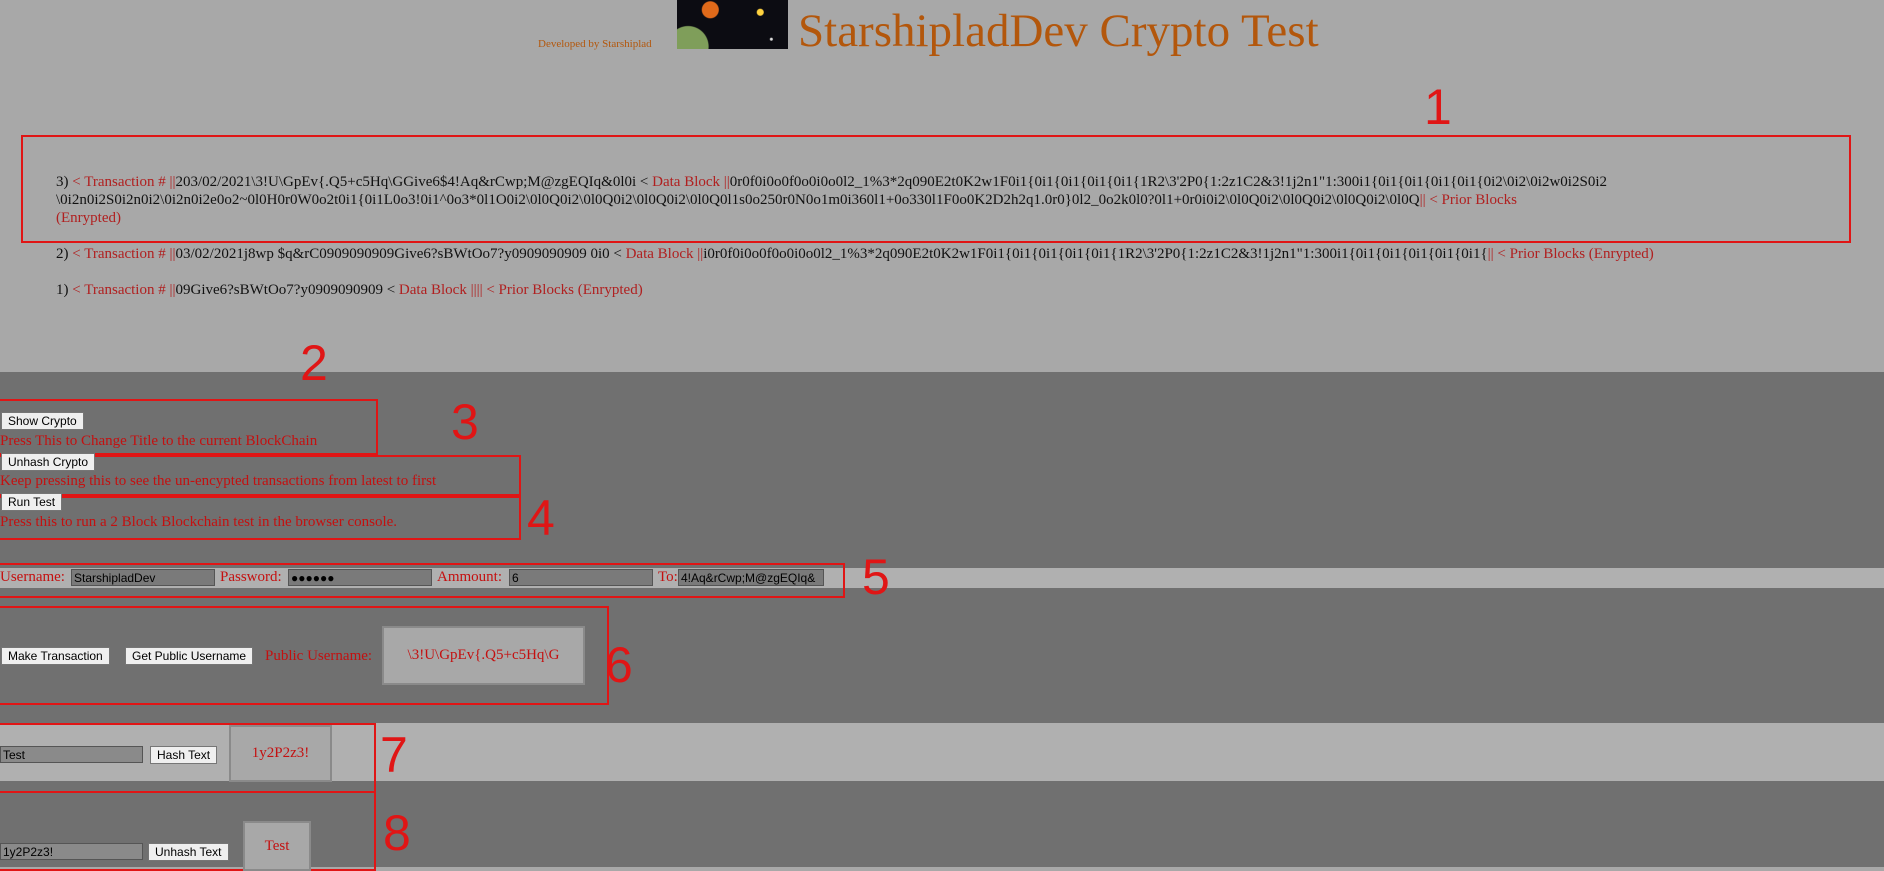  I want to click on prior-blocks-label: < Prior Blocks (Enrypted), so click(564, 290).